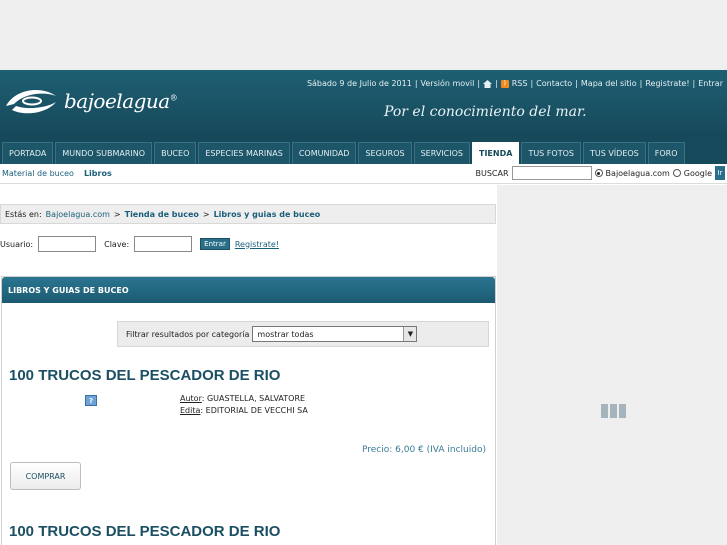 The image size is (727, 545). Describe the element at coordinates (31, 102) in the screenshot. I see `fish-swoosh-icon` at that location.